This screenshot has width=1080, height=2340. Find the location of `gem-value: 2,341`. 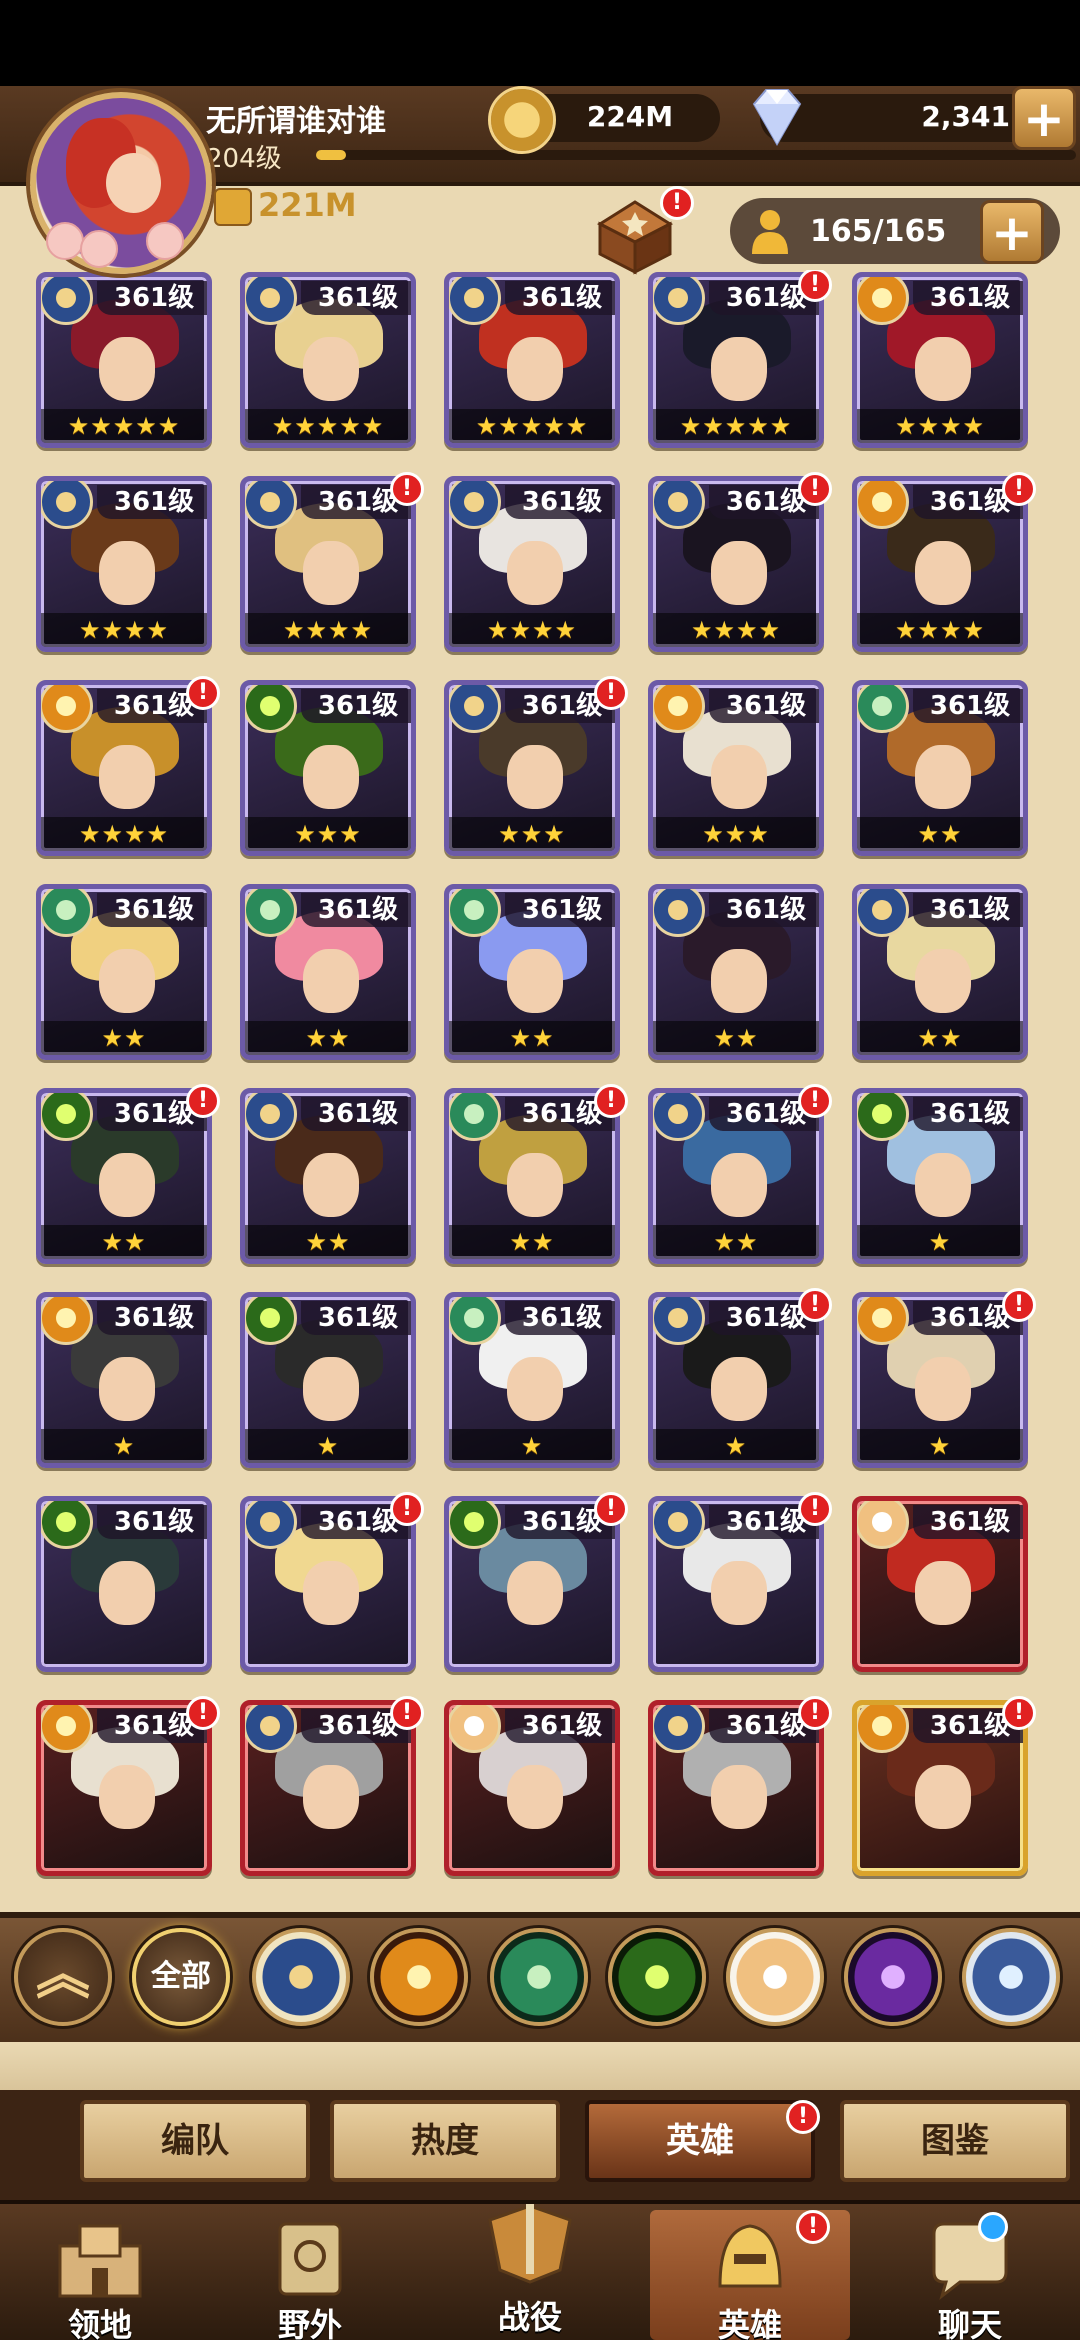

gem-value: 2,341 is located at coordinates (965, 116).